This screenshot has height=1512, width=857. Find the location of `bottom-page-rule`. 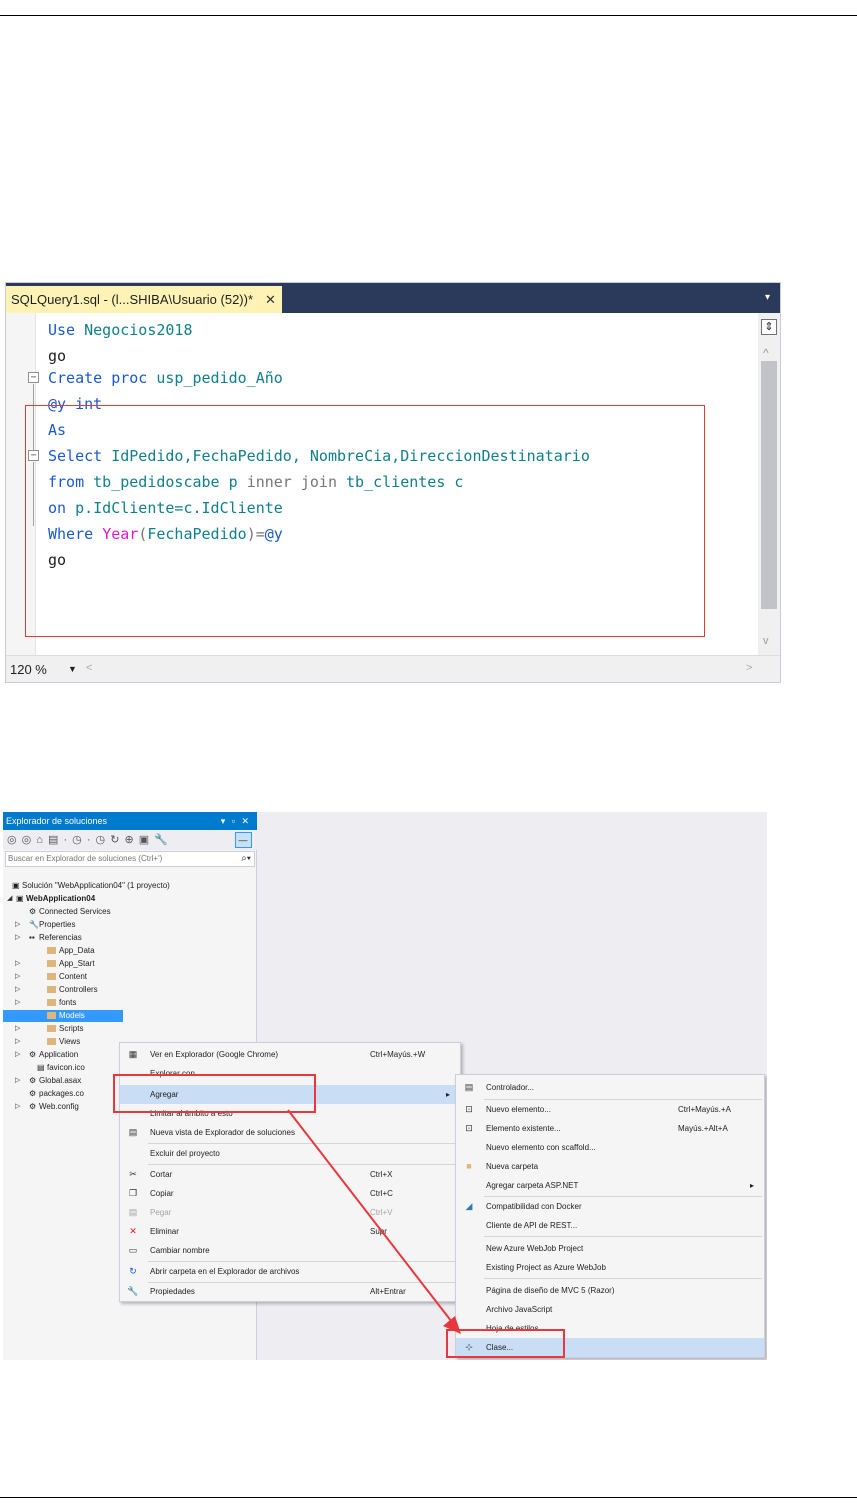

bottom-page-rule is located at coordinates (428, 1497).